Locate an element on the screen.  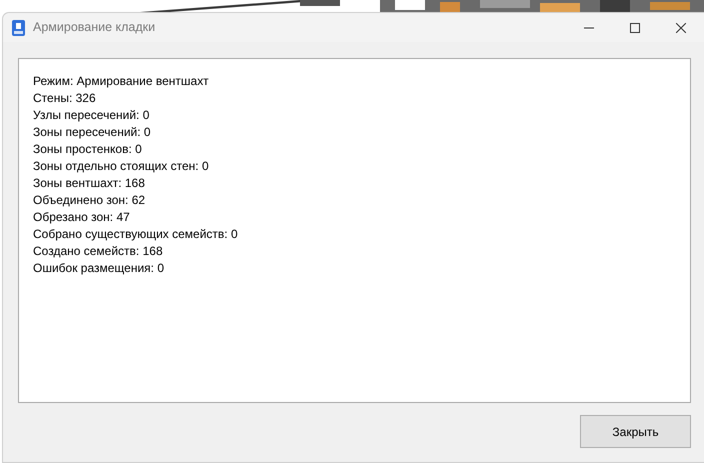
report-line: Стены: 326 is located at coordinates (65, 98).